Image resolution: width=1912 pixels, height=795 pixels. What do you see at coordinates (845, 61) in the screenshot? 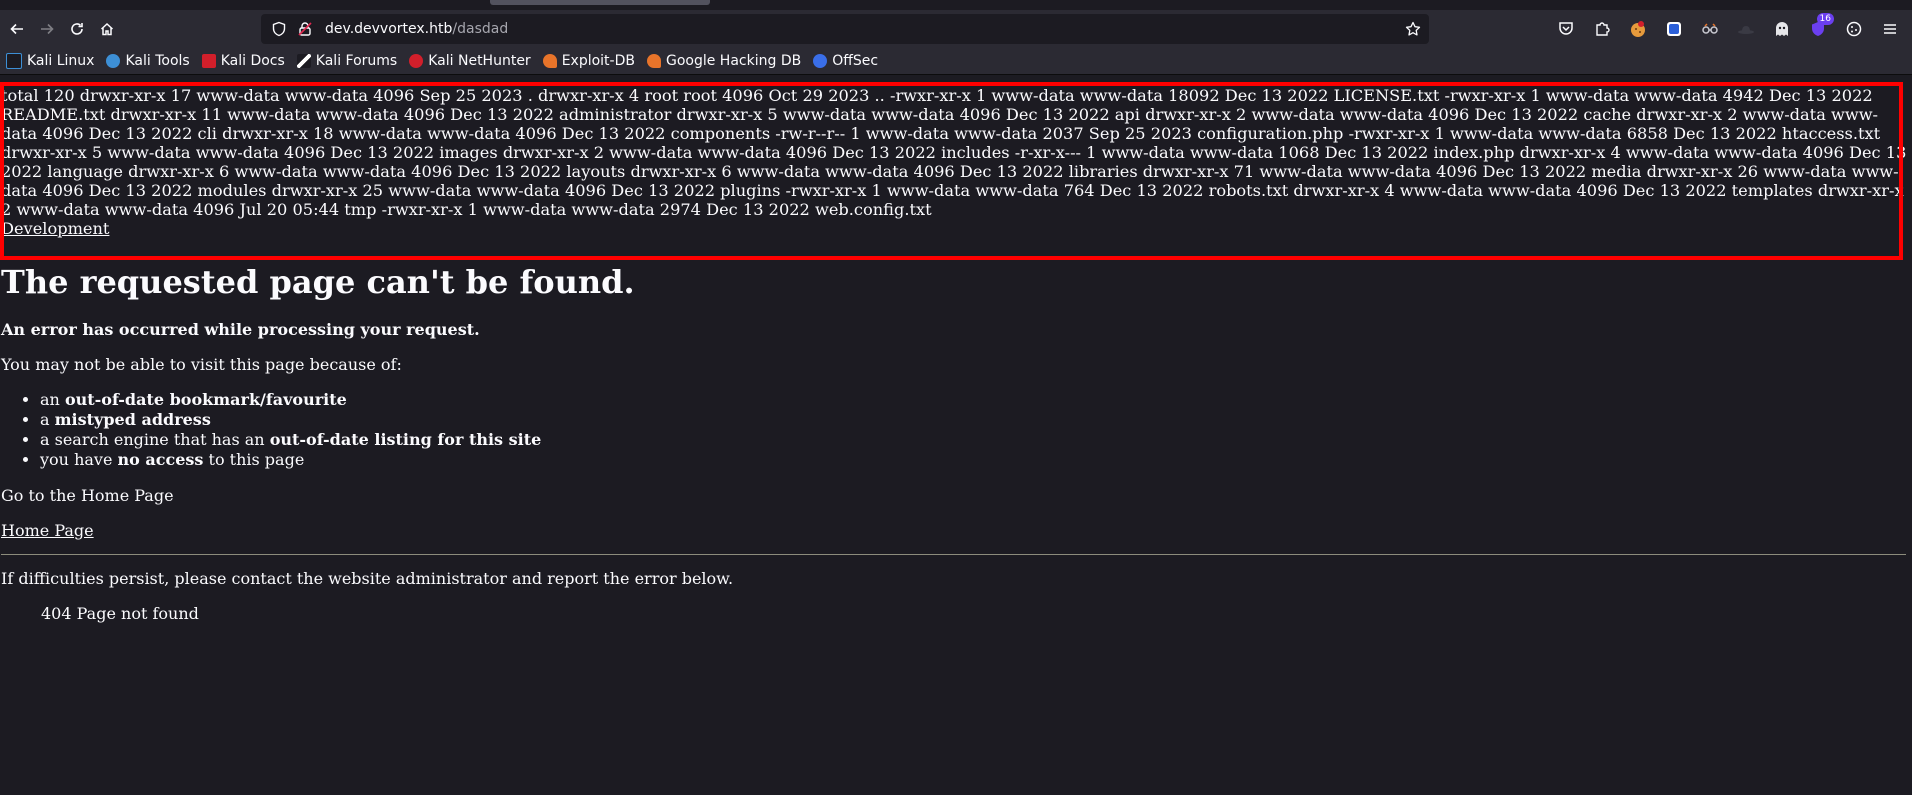
I see `bookmark-offsec: OffSec` at bounding box center [845, 61].